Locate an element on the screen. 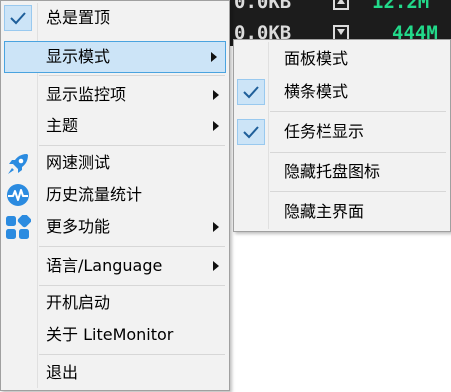  submenu-item-hide-main-window: 隐藏主界面 is located at coordinates (342, 212).